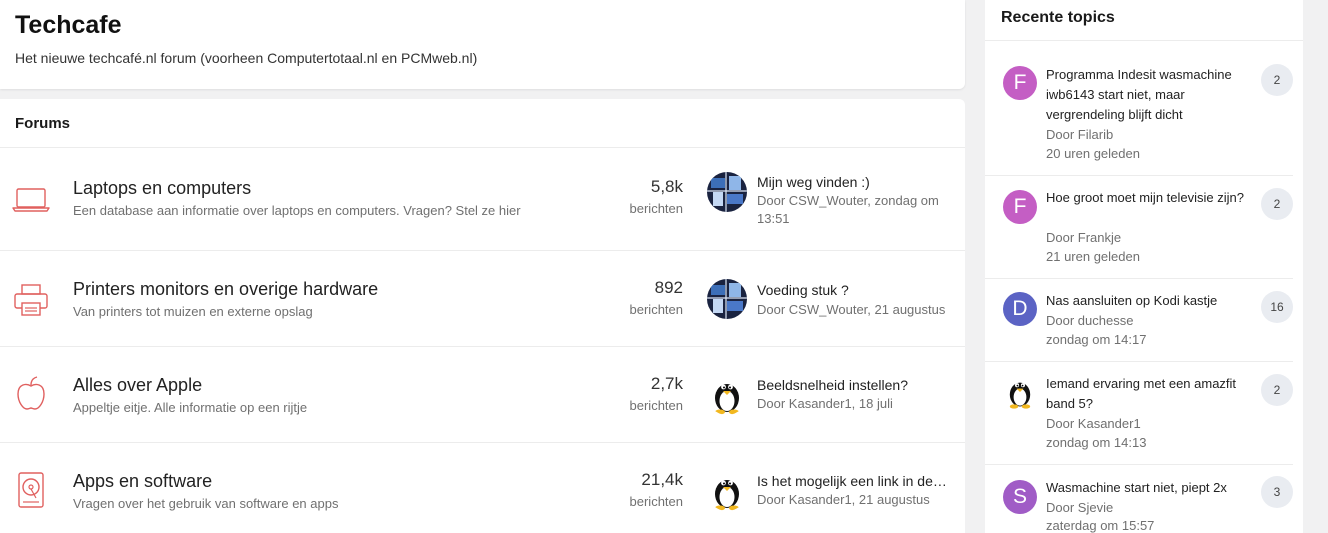 The height and width of the screenshot is (533, 1328). Describe the element at coordinates (1020, 309) in the screenshot. I see `user-avatar: D` at that location.